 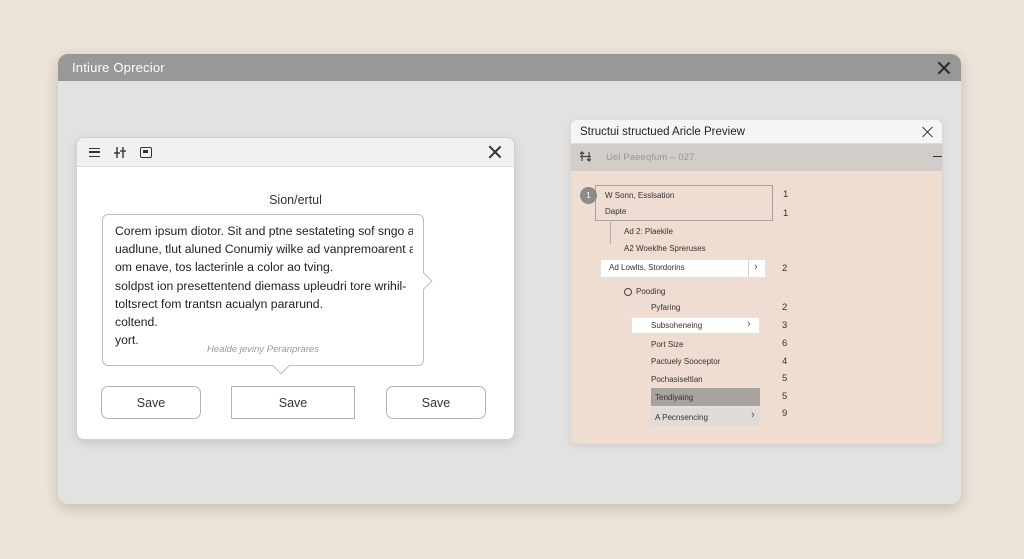 What do you see at coordinates (648, 231) in the screenshot?
I see `tree-item: Ad 2: Plaekile` at bounding box center [648, 231].